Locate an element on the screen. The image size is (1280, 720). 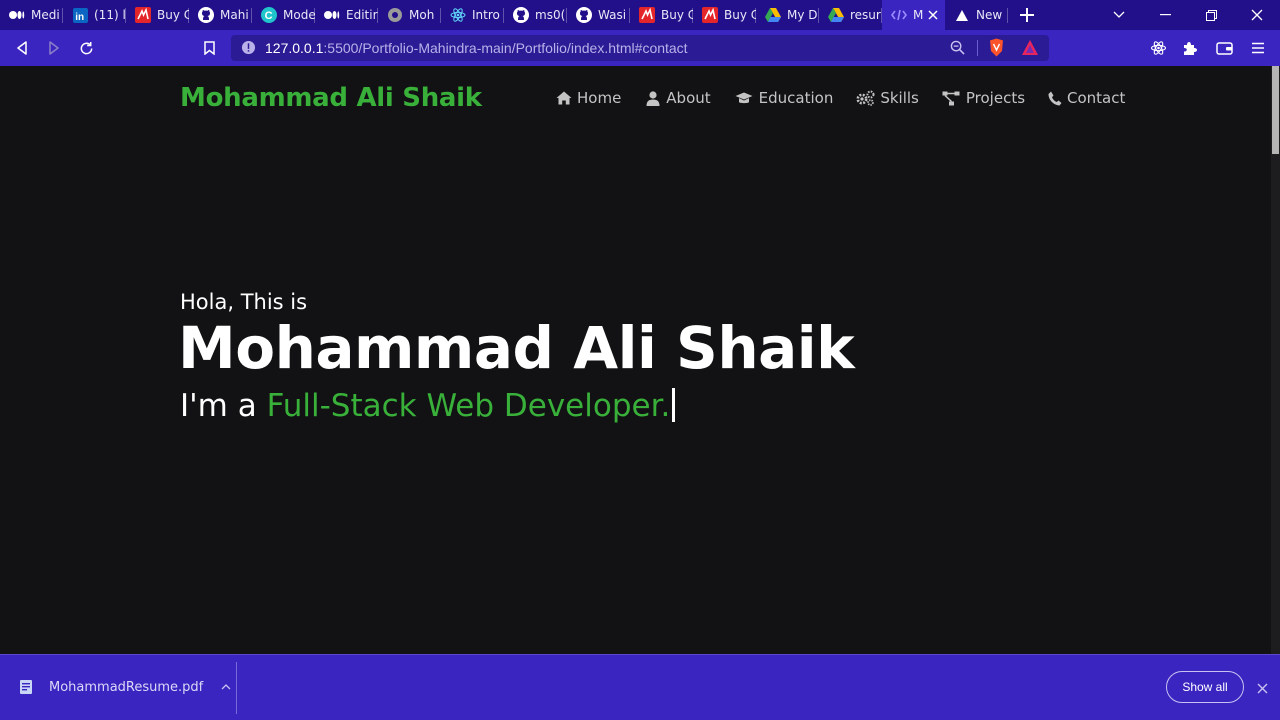
back-arrow-icon is located at coordinates (22, 48).